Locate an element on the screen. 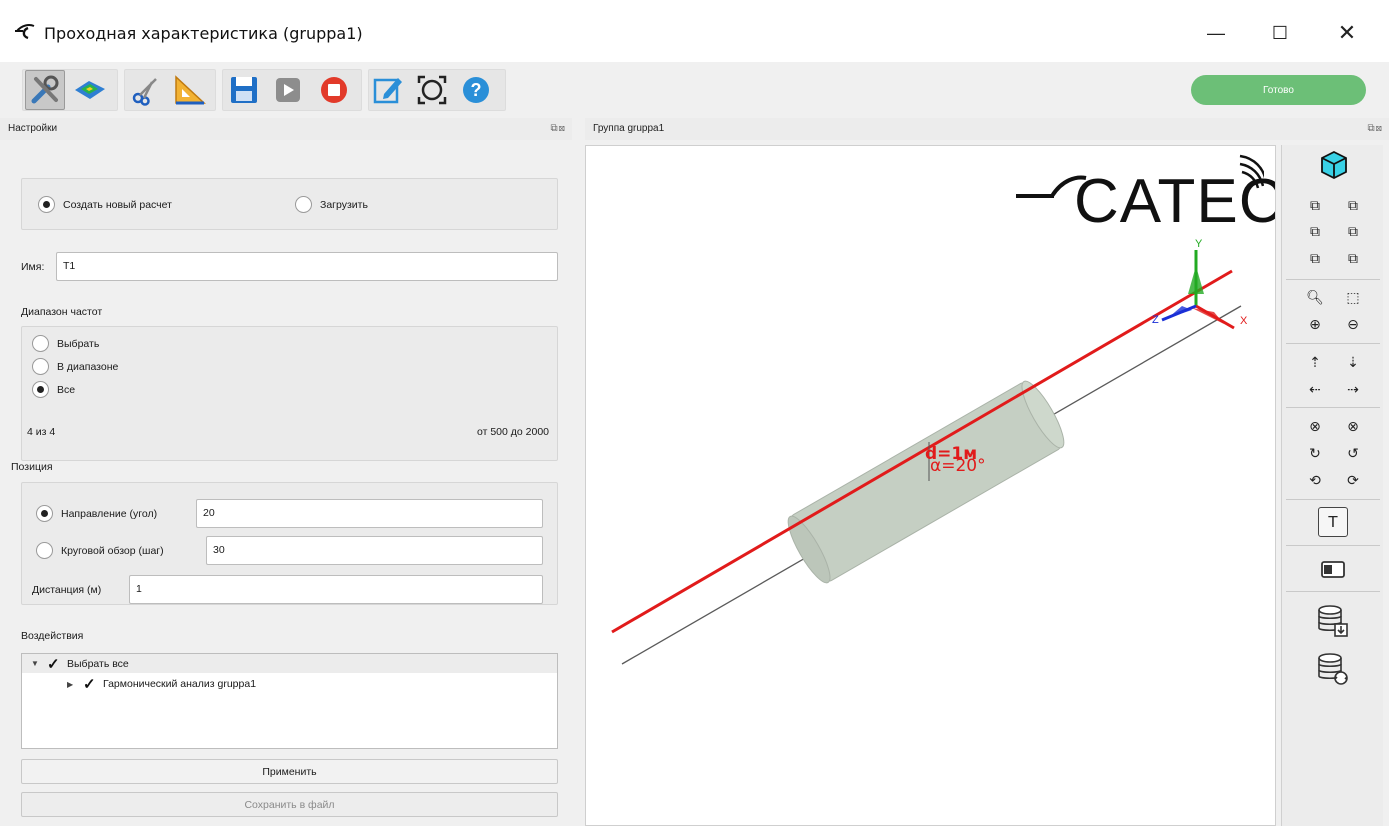 This screenshot has height=826, width=1389. rotate-z-plus-icon: ⟳ is located at coordinates (1353, 481).